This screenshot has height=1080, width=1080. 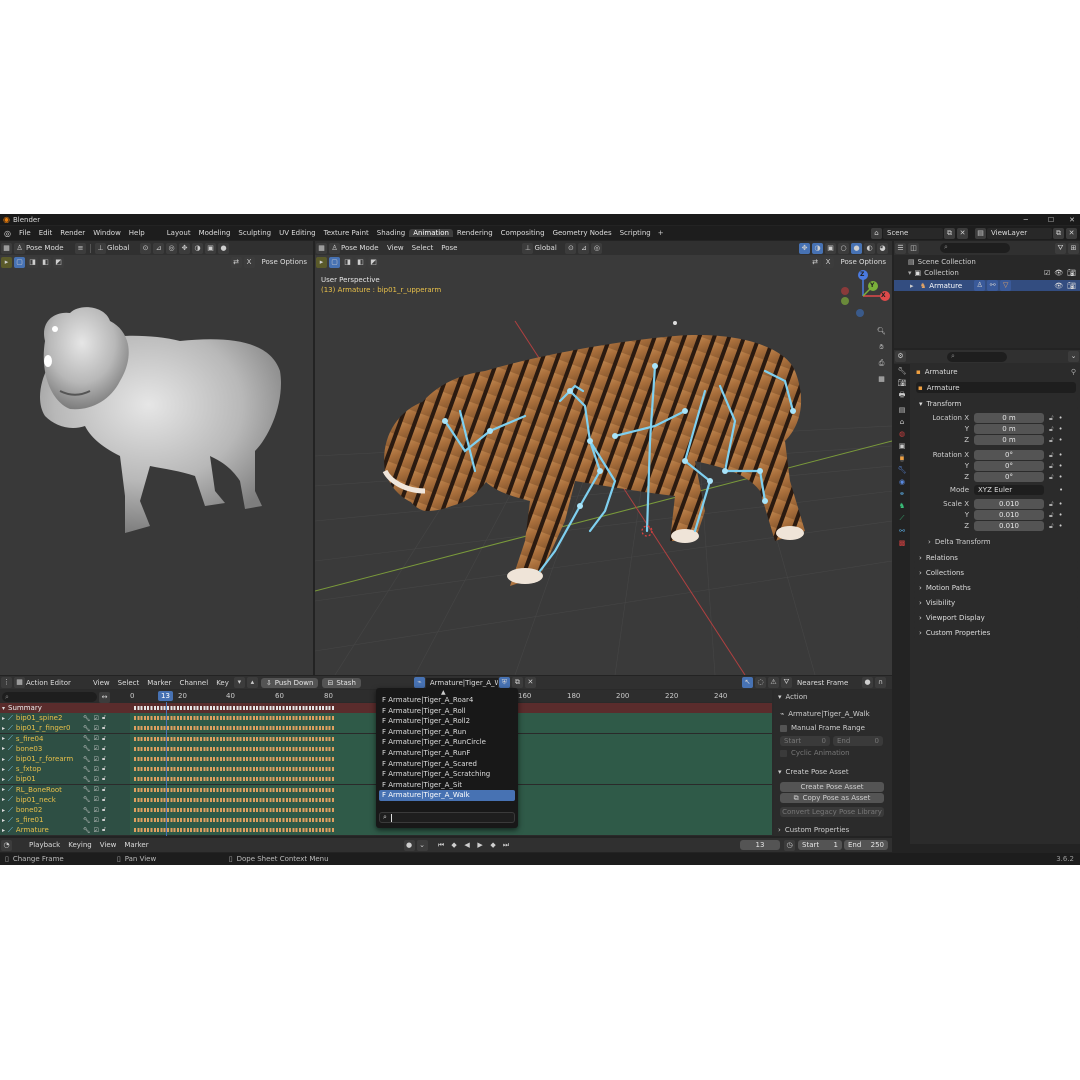 What do you see at coordinates (1051, 526) in the screenshot?
I see `scale-z-lock-icon: 🔓︎` at bounding box center [1051, 526].